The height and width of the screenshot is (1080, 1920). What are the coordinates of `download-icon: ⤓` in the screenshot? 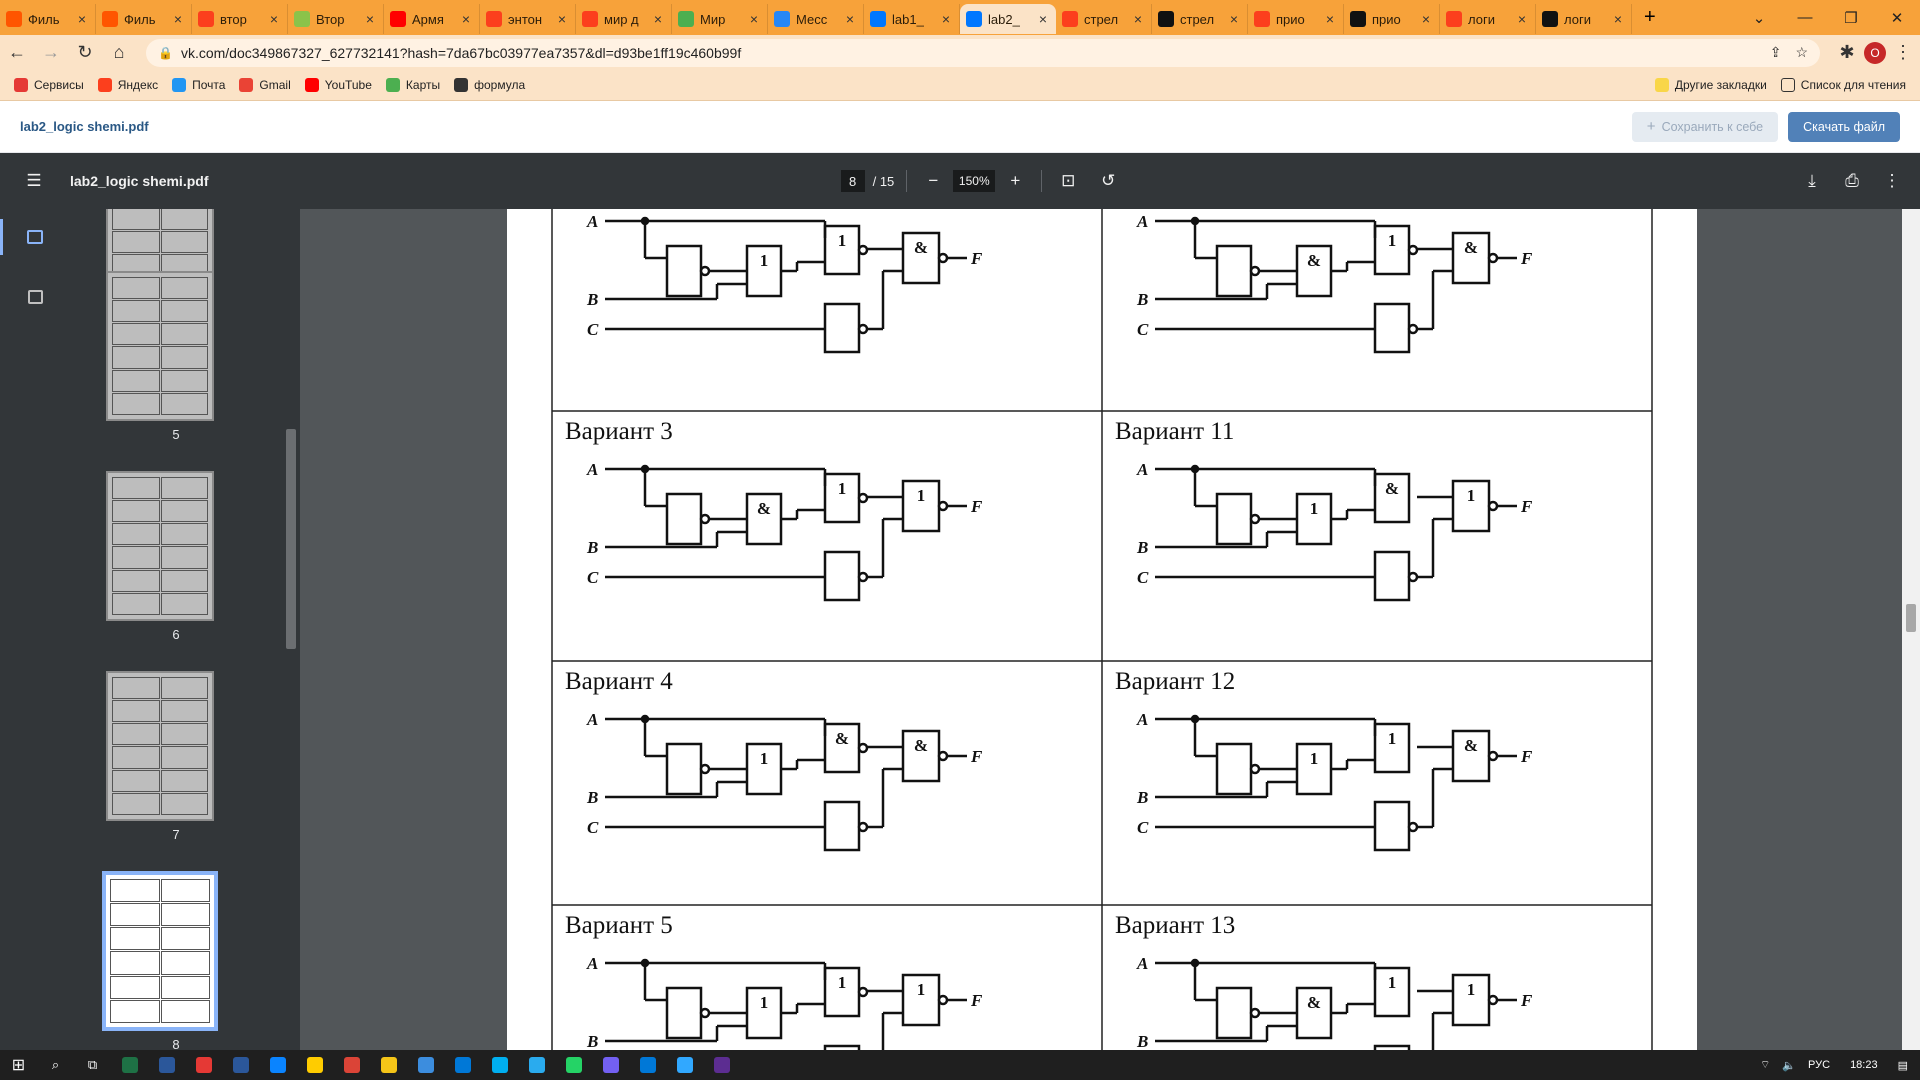 It's located at (1812, 181).